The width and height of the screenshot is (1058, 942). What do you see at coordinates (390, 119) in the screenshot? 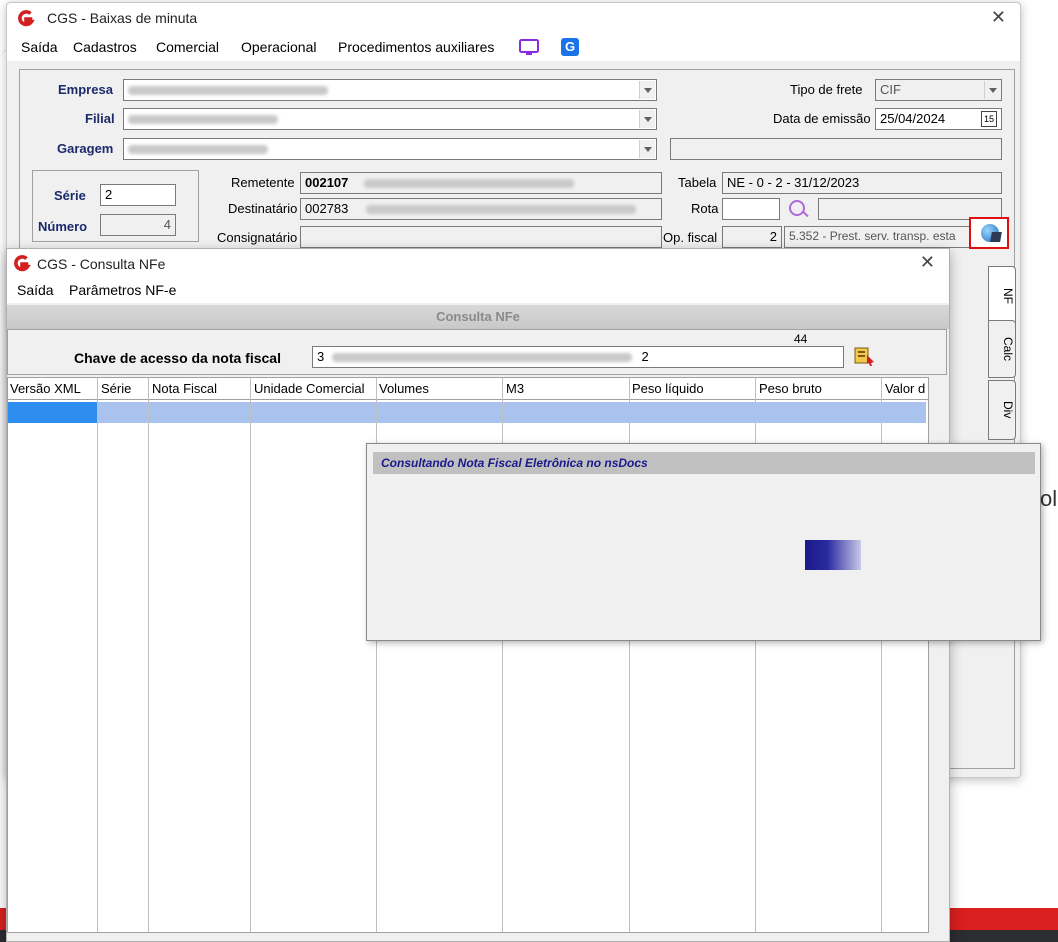
I see `filial-select` at bounding box center [390, 119].